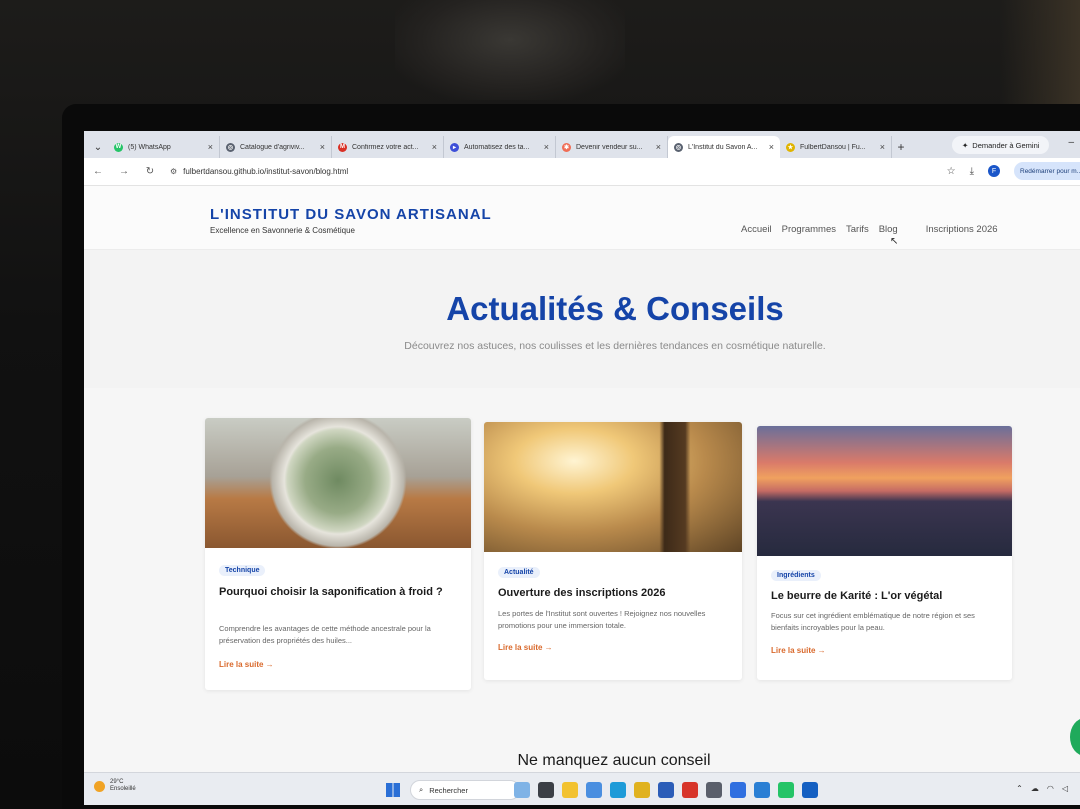 The width and height of the screenshot is (1080, 809). I want to click on post-title: Ouverture des inscriptions 2026, so click(613, 593).